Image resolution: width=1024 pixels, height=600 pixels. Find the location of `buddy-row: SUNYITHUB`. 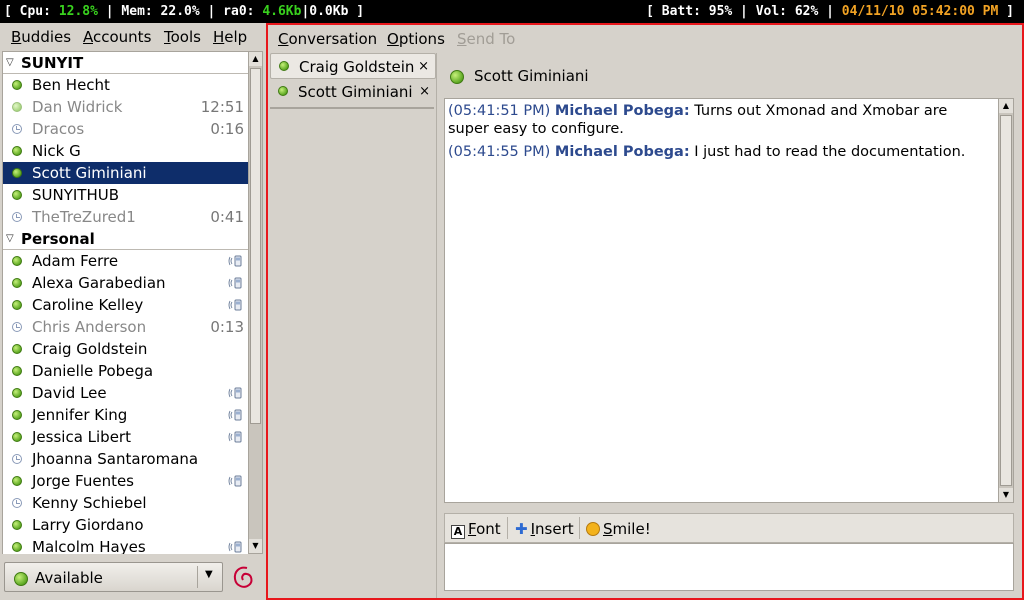

buddy-row: SUNYITHUB is located at coordinates (125, 195).